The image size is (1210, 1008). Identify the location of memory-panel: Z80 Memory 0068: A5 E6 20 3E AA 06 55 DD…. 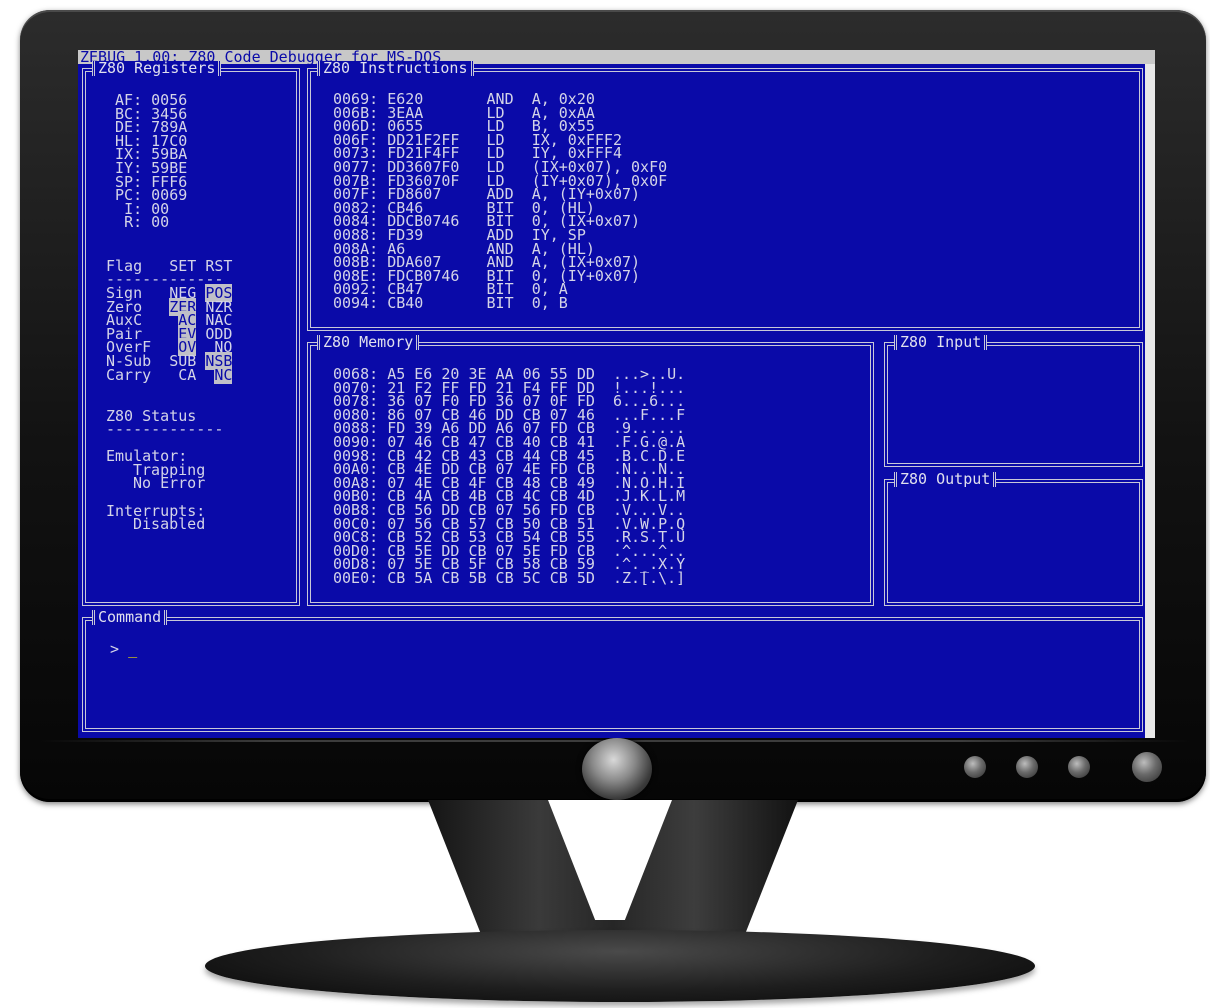
(590, 470).